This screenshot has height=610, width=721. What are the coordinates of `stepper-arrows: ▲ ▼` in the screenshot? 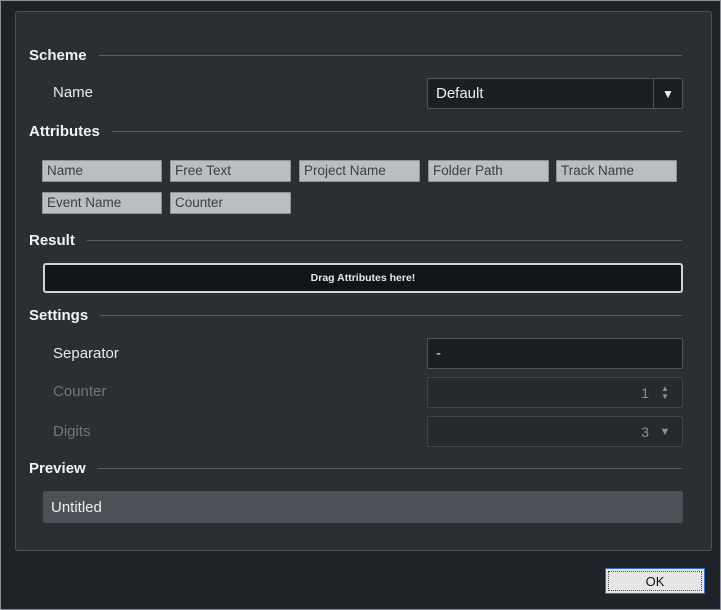 It's located at (665, 392).